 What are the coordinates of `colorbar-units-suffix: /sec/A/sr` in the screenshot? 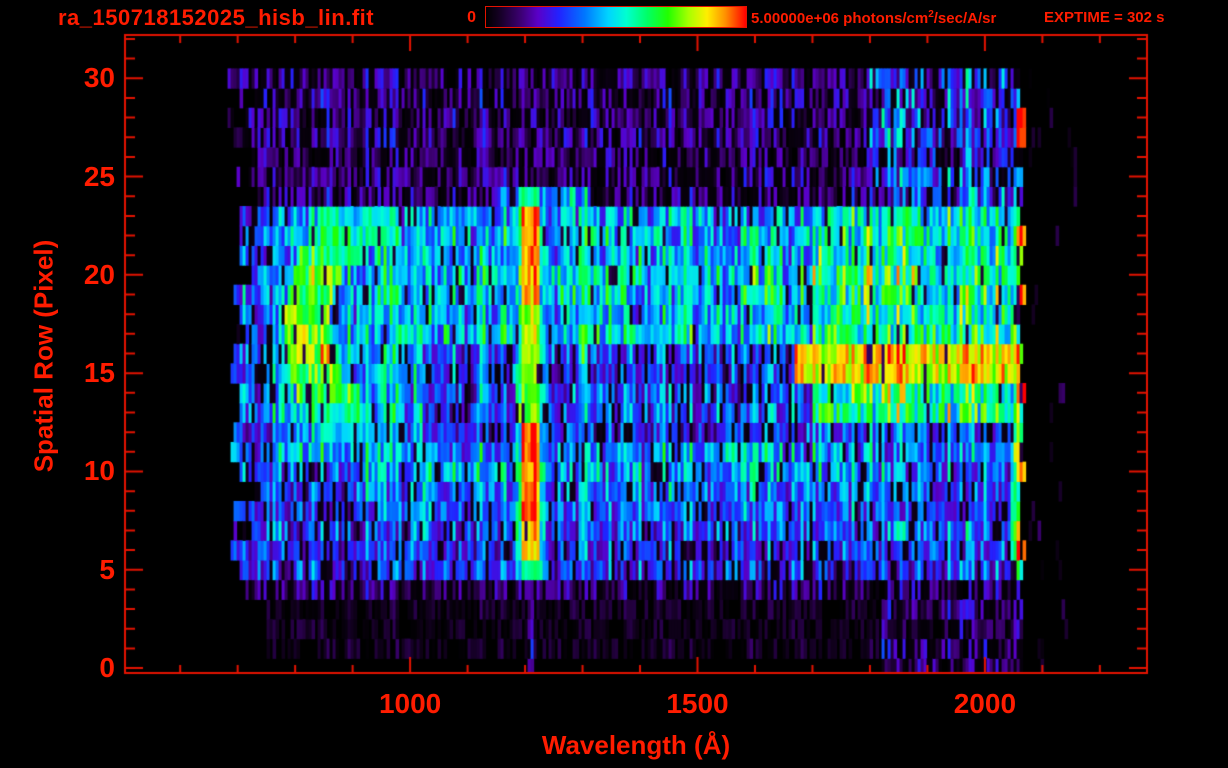 It's located at (965, 18).